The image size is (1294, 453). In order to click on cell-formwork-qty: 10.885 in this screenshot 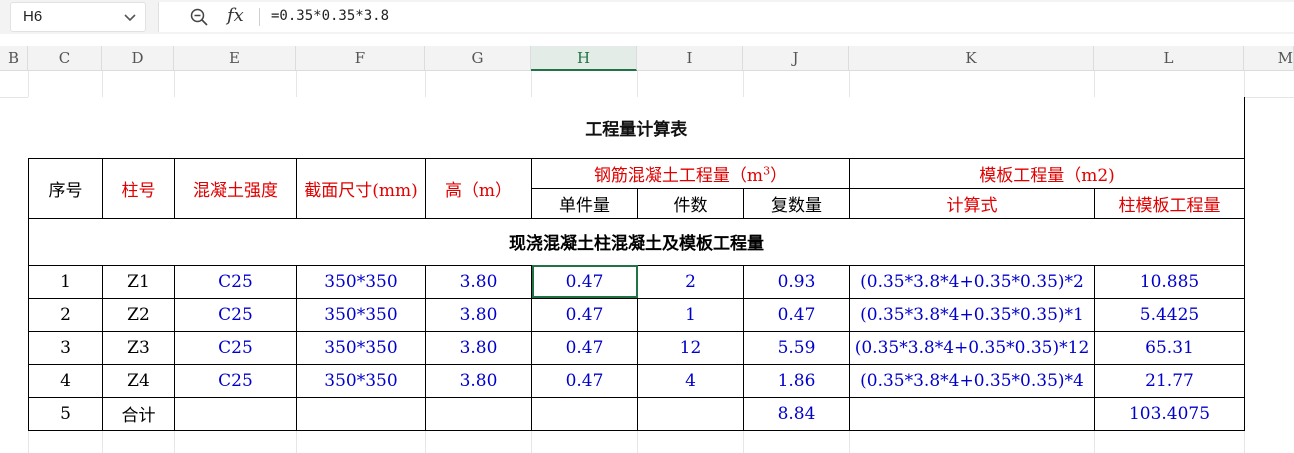, I will do `click(1169, 281)`.